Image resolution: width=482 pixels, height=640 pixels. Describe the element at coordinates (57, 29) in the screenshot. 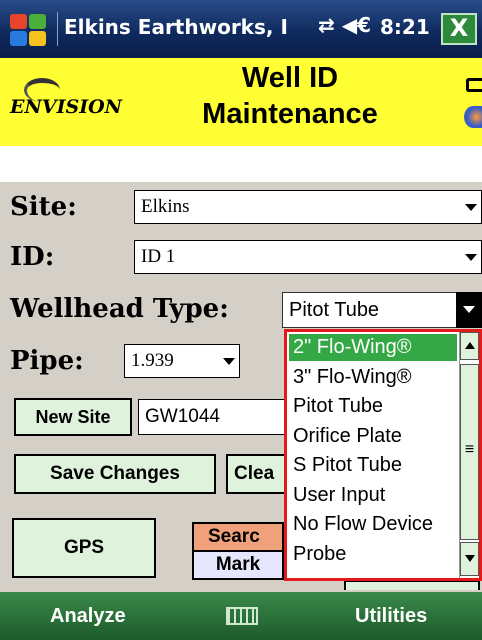

I see `title-separator` at that location.